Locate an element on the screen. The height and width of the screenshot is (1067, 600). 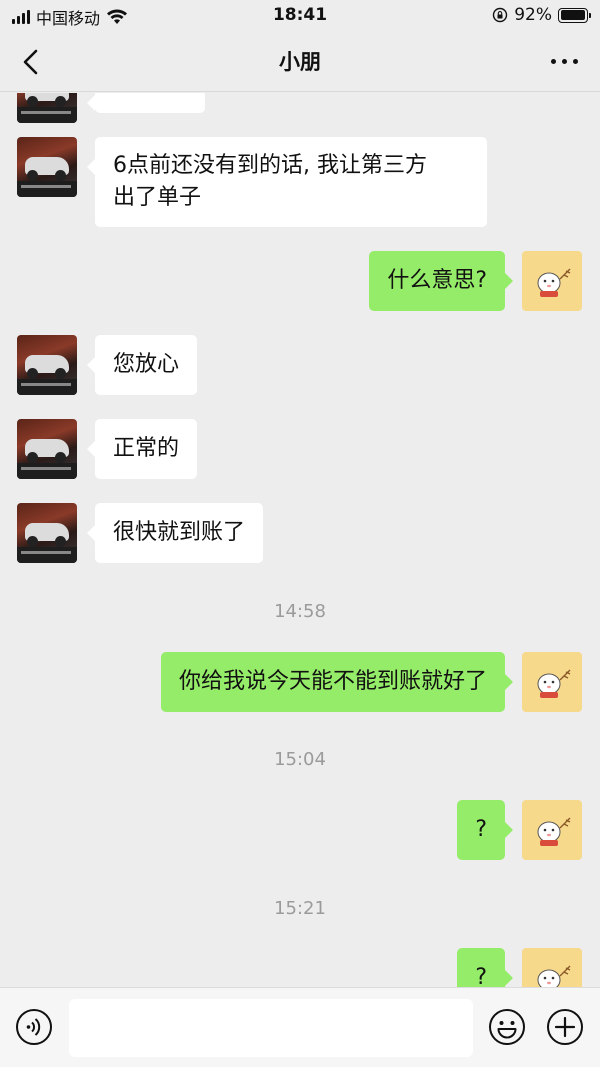
timestamp: 15:21 is located at coordinates (300, 908).